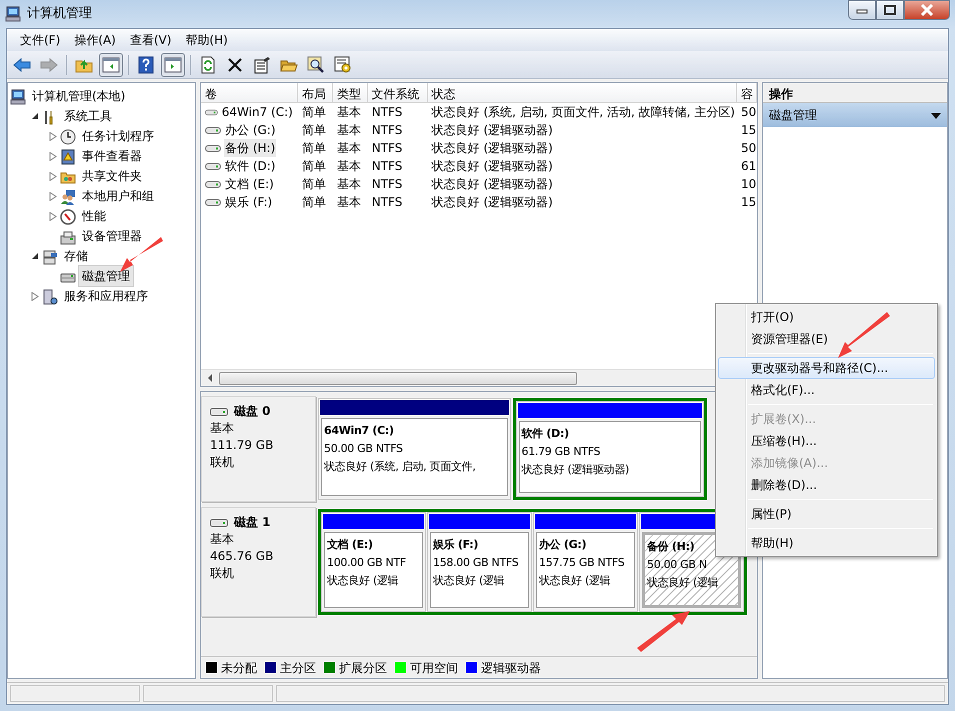 This screenshot has height=711, width=955. Describe the element at coordinates (118, 196) in the screenshot. I see `tree-item: 本地用户和组` at that location.